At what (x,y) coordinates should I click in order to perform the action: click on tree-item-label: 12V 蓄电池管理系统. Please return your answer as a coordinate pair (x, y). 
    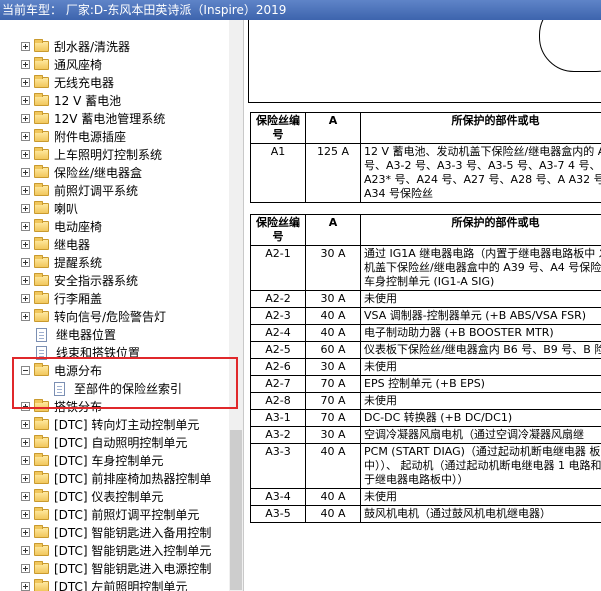
    Looking at the image, I should click on (110, 119).